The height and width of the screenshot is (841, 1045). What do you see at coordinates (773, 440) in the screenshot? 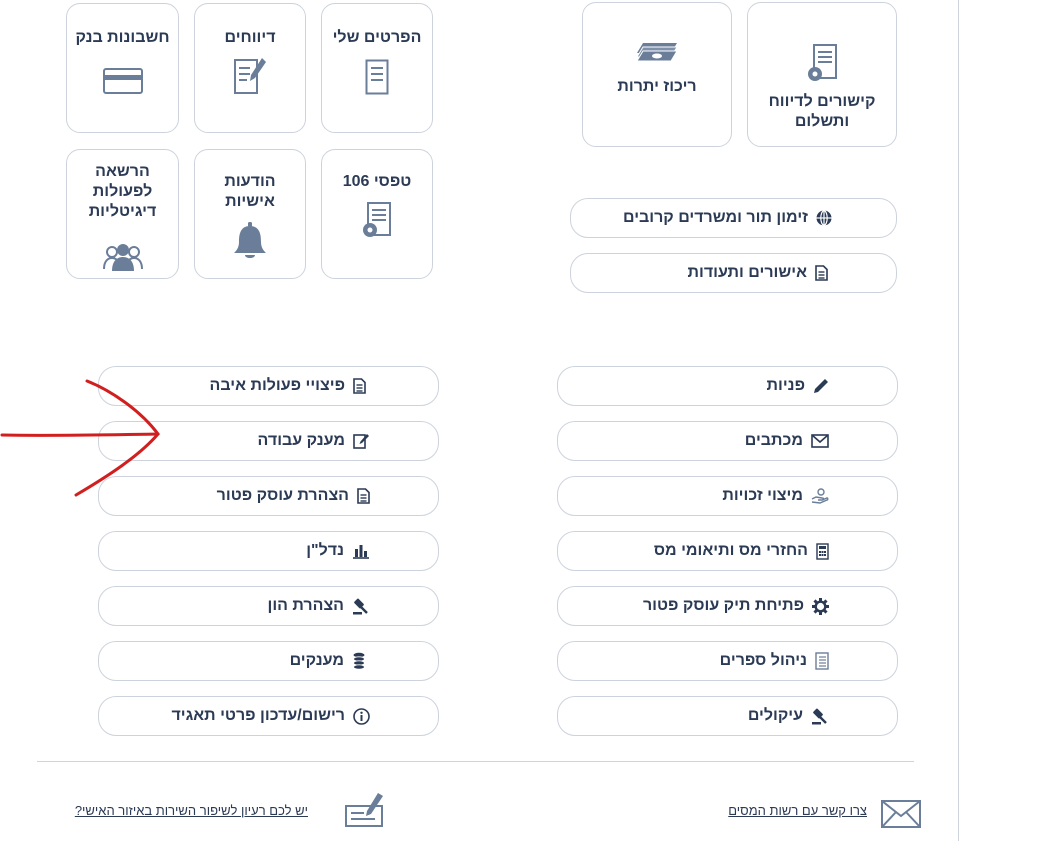
I see `link-label: מכתבים` at bounding box center [773, 440].